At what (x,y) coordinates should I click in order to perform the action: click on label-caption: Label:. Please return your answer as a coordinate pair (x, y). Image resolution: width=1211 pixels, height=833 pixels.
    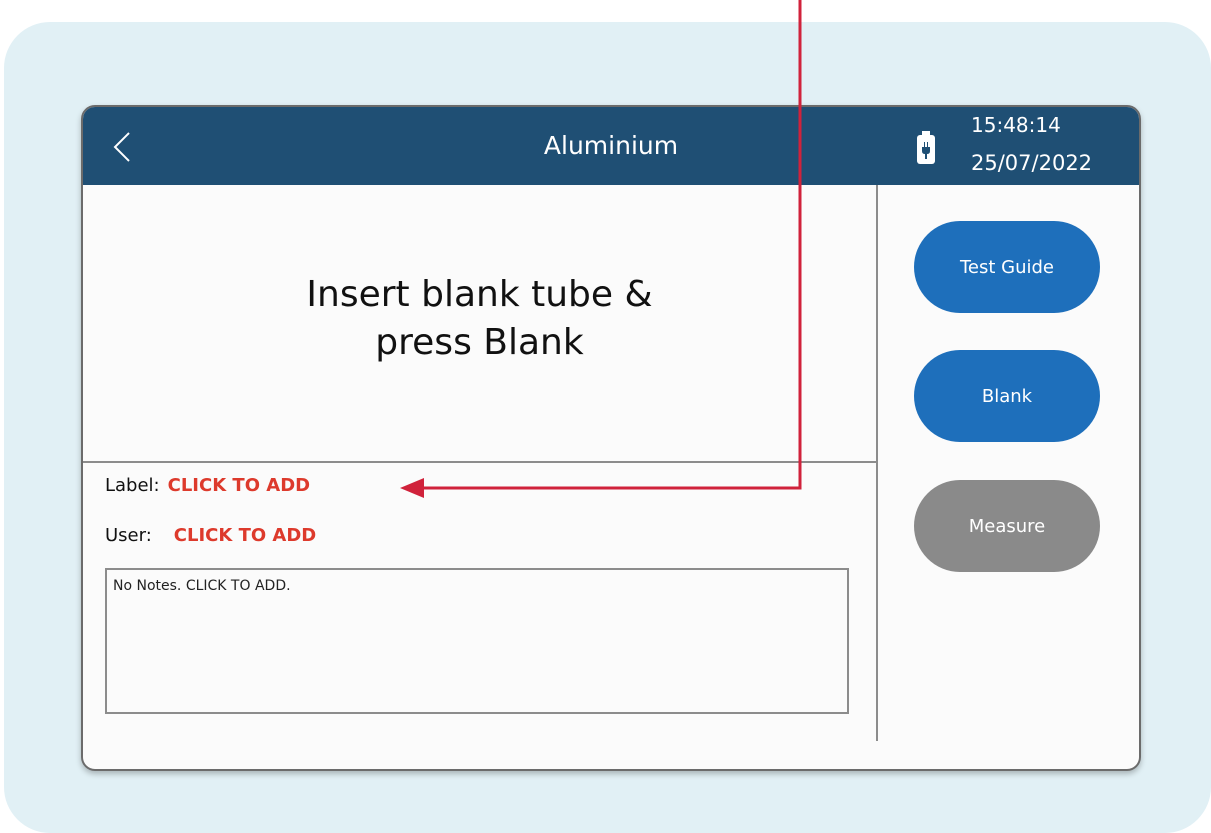
    Looking at the image, I should click on (132, 485).